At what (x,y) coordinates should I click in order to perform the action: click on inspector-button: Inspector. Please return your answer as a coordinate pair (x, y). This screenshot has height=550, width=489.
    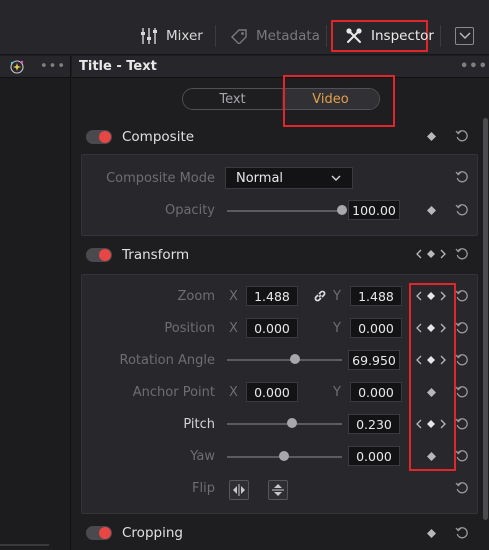
    Looking at the image, I should click on (382, 36).